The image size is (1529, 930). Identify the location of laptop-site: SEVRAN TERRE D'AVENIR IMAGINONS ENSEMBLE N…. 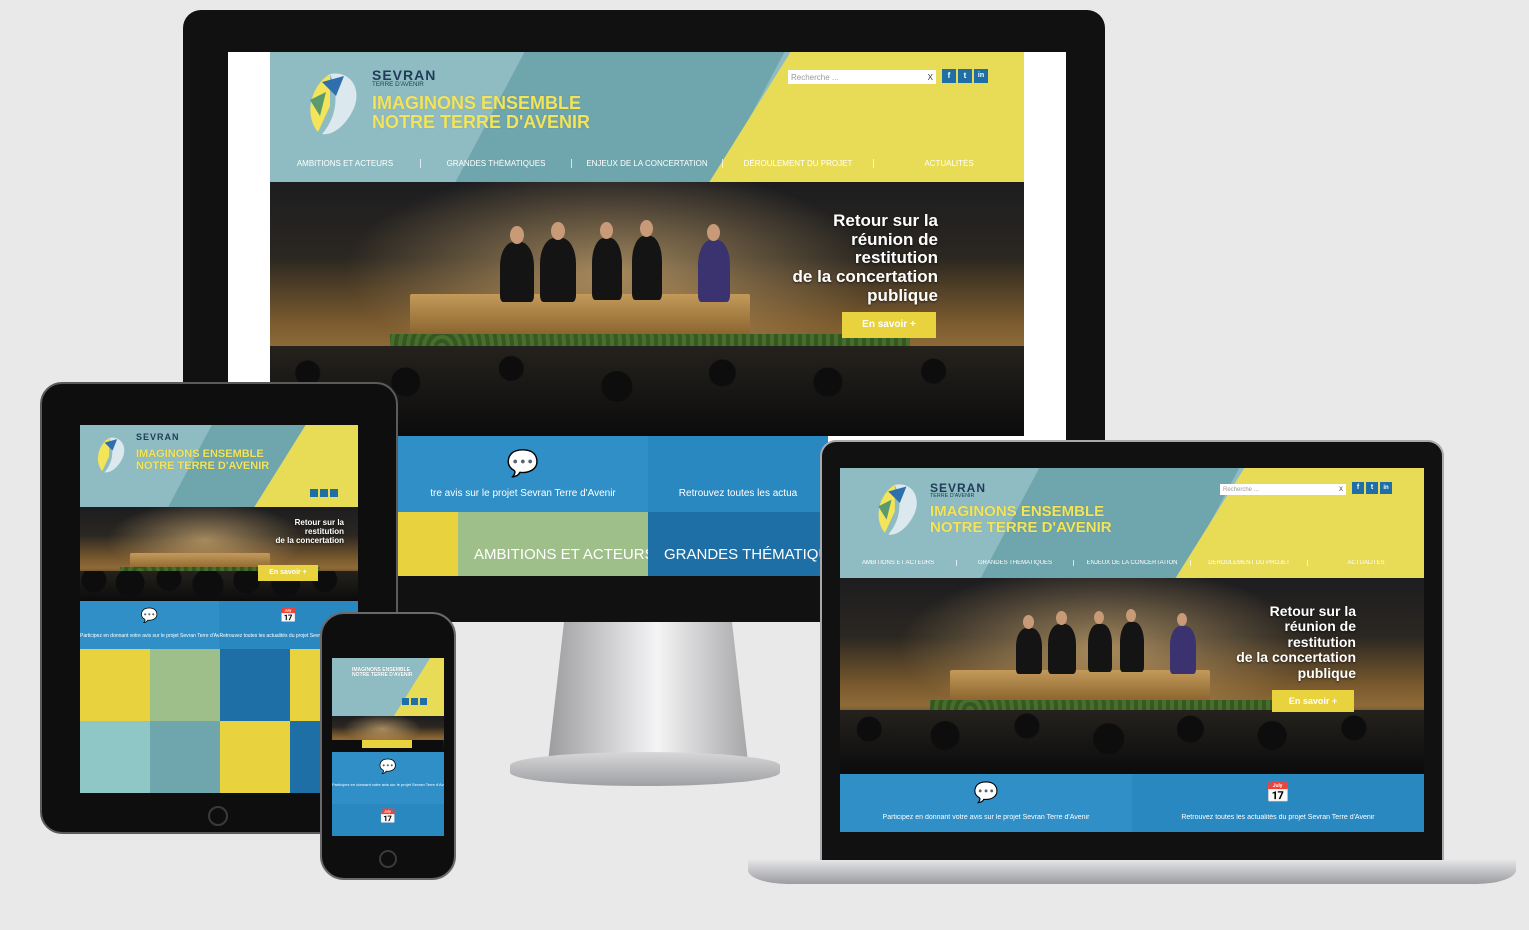
(1132, 650).